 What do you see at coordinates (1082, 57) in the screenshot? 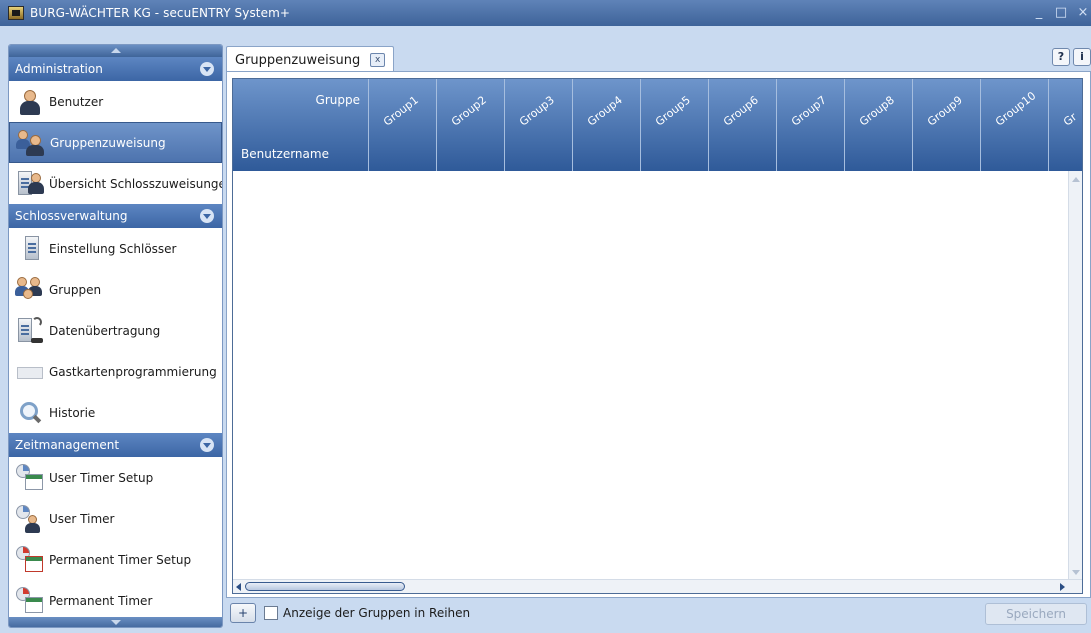
I see `info-button: i` at bounding box center [1082, 57].